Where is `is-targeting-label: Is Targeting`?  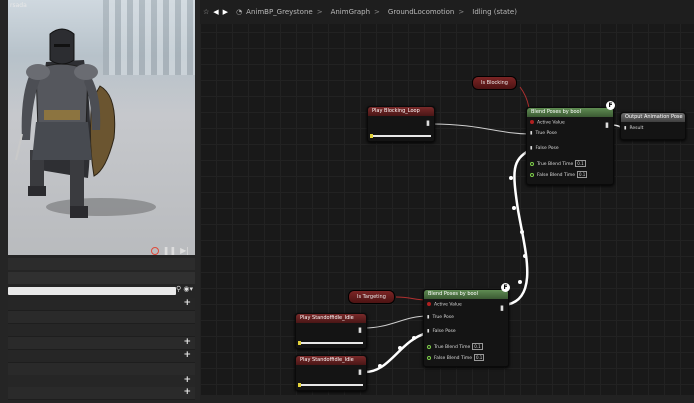 is-targeting-label: Is Targeting is located at coordinates (371, 297).